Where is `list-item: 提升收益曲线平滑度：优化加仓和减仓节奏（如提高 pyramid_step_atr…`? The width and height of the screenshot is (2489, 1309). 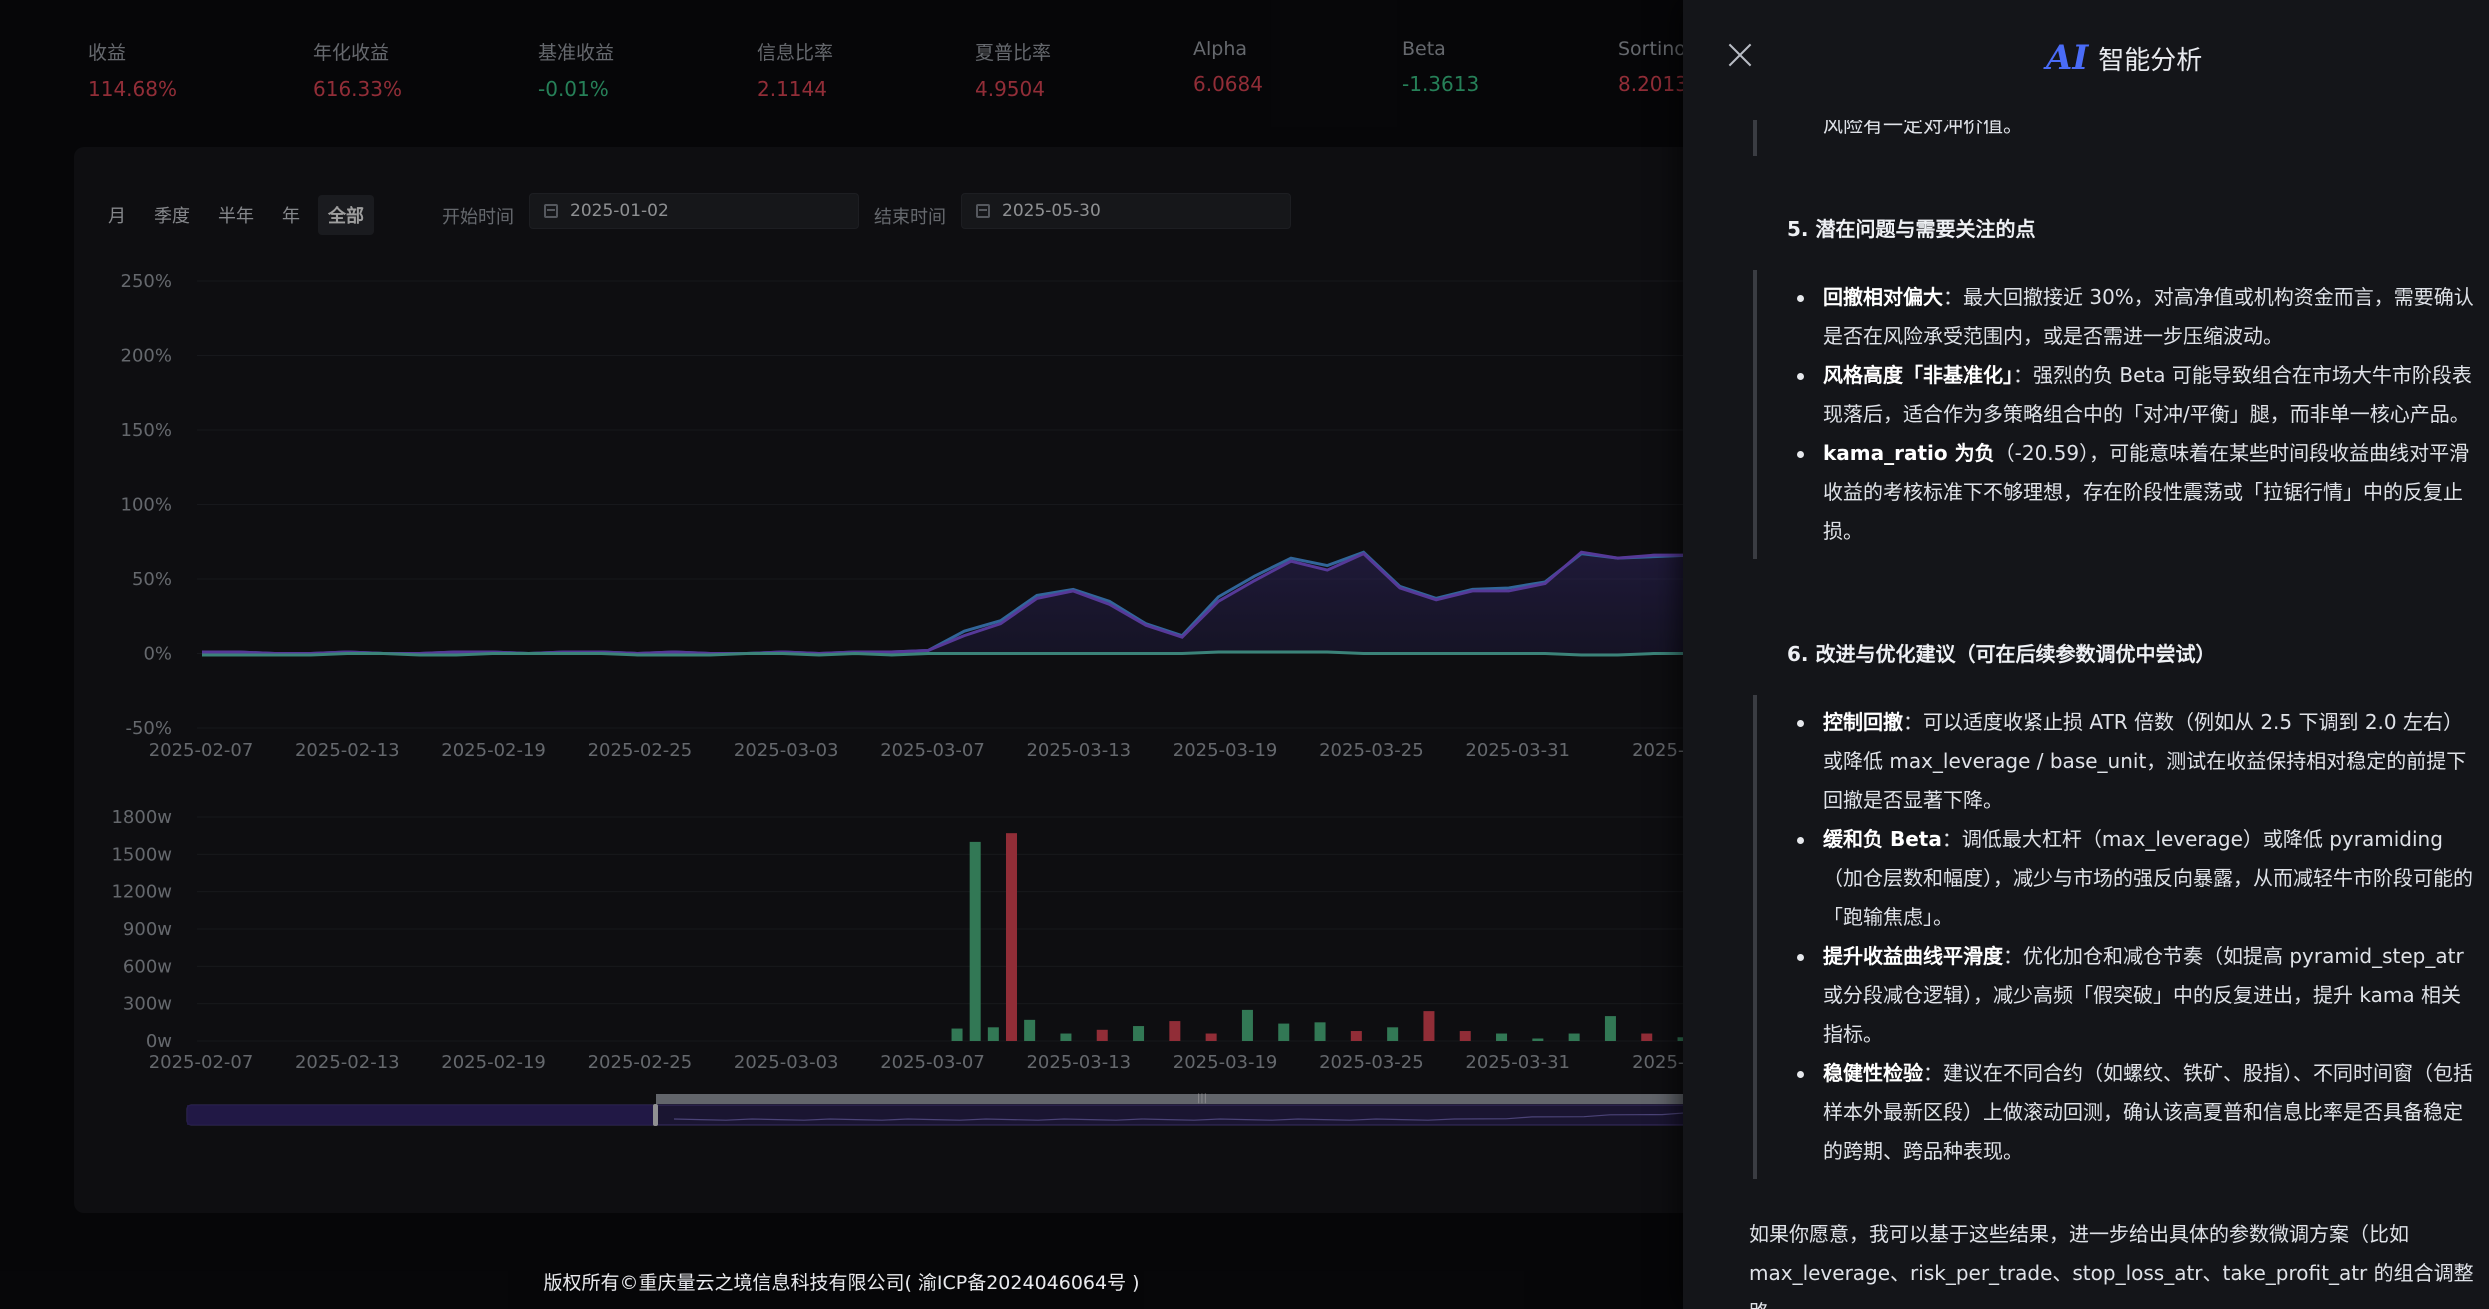
list-item: 提升收益曲线平滑度：优化加仓和减仓节奏（如提高 pyramid_step_atr… is located at coordinates (2123, 995).